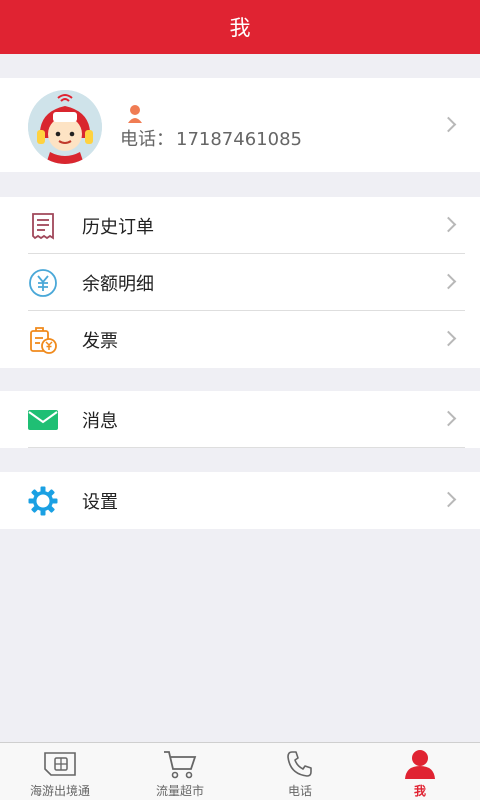 The width and height of the screenshot is (480, 800). Describe the element at coordinates (43, 420) in the screenshot. I see `envelope-icon` at that location.